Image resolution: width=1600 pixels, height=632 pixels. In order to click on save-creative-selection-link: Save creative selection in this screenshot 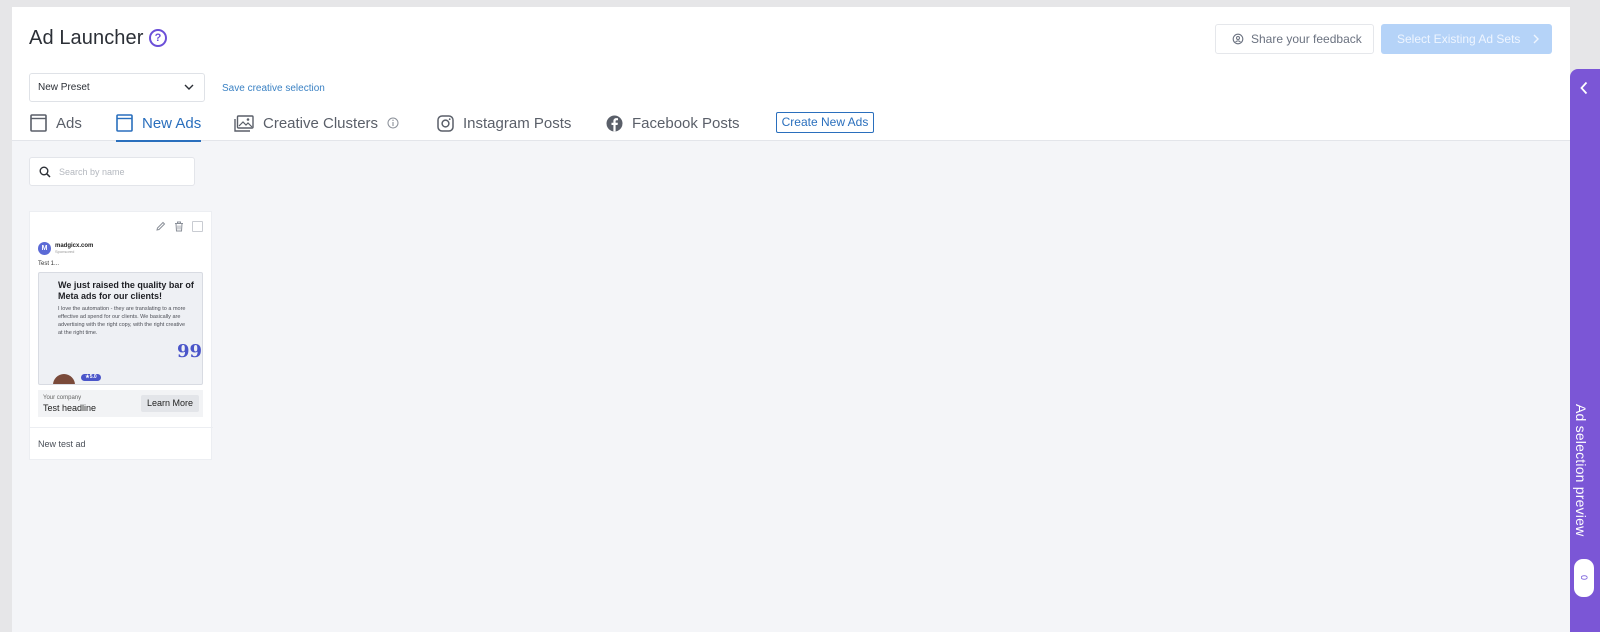, I will do `click(273, 88)`.